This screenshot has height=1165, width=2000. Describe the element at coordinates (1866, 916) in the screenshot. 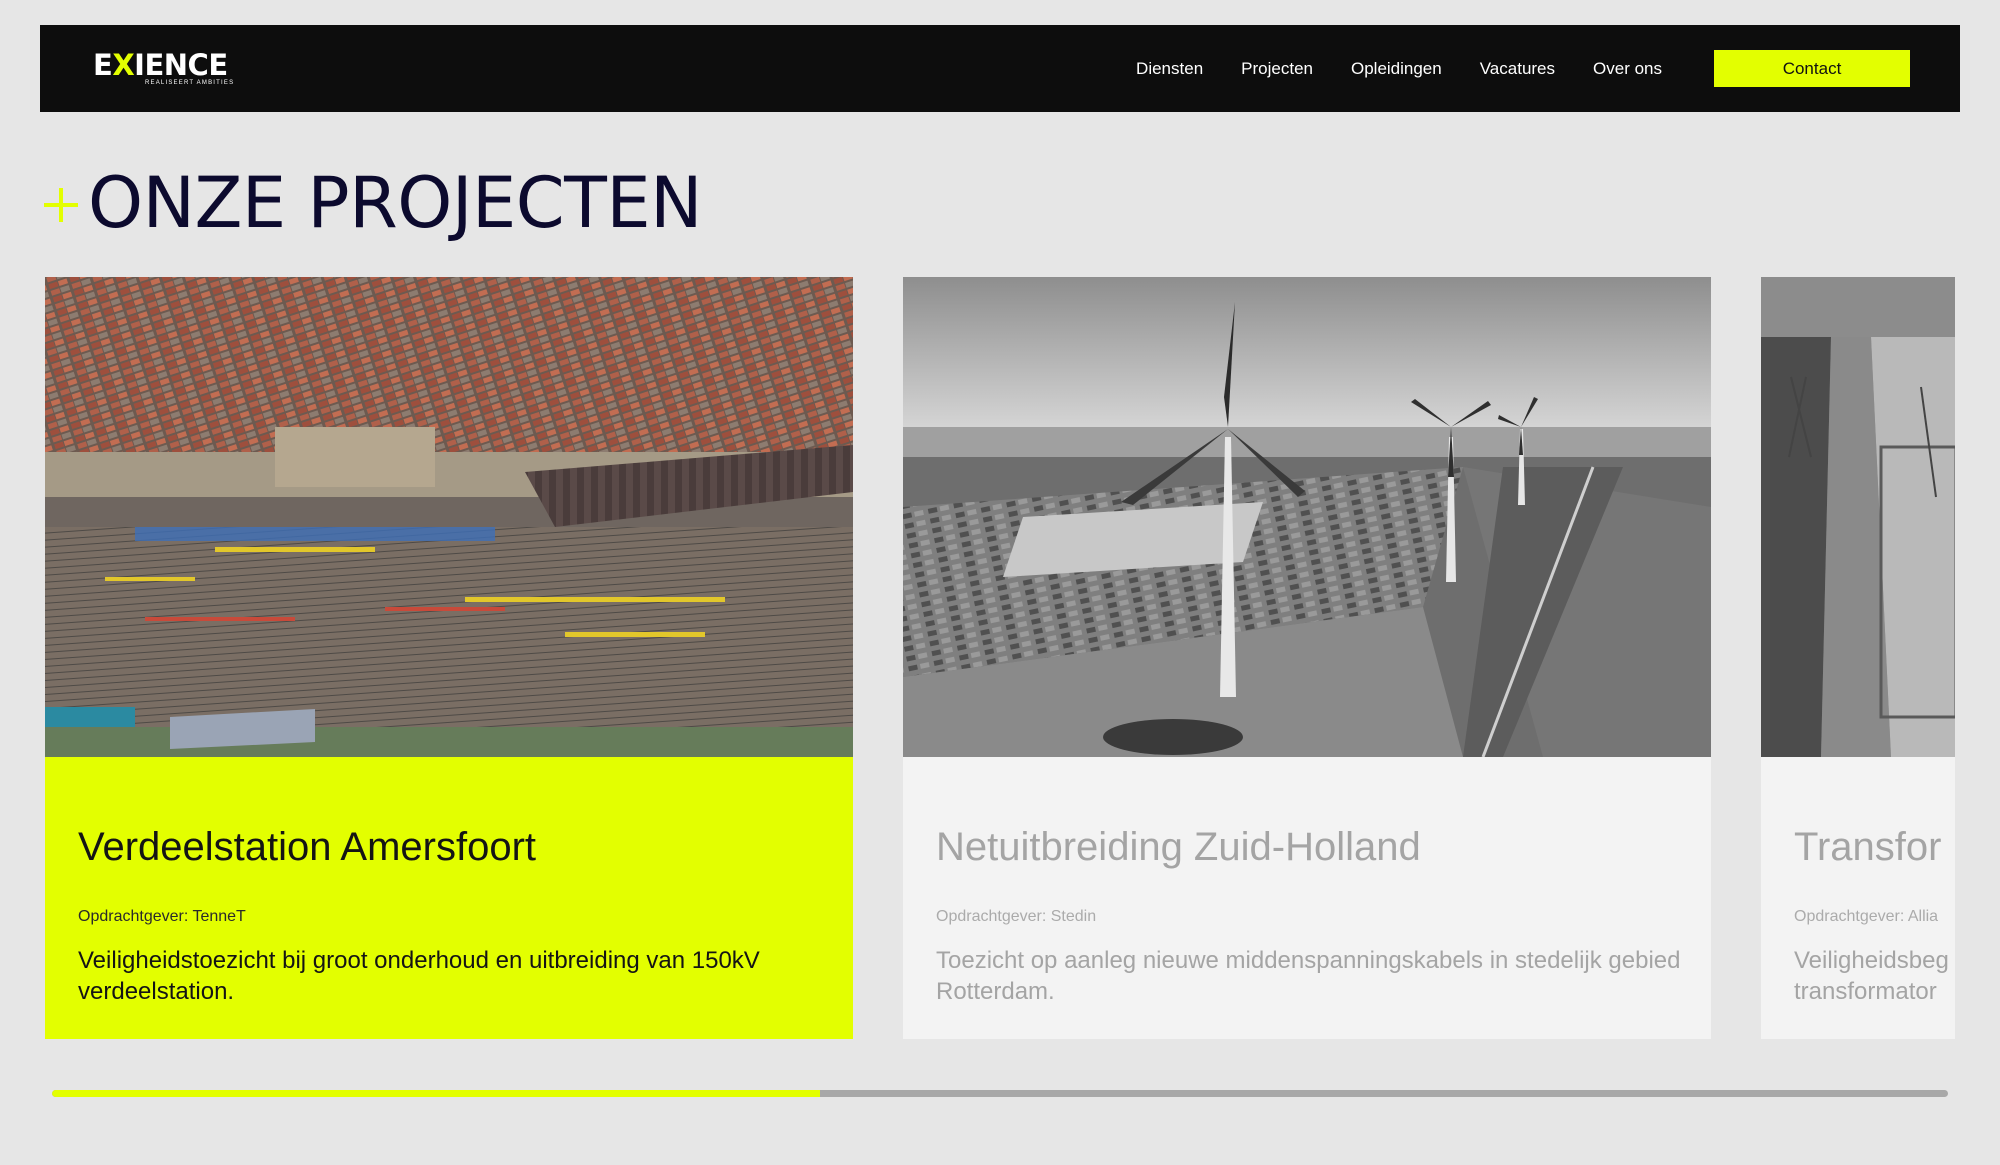

I see `project-client: Opdrachtgever: Allia` at that location.